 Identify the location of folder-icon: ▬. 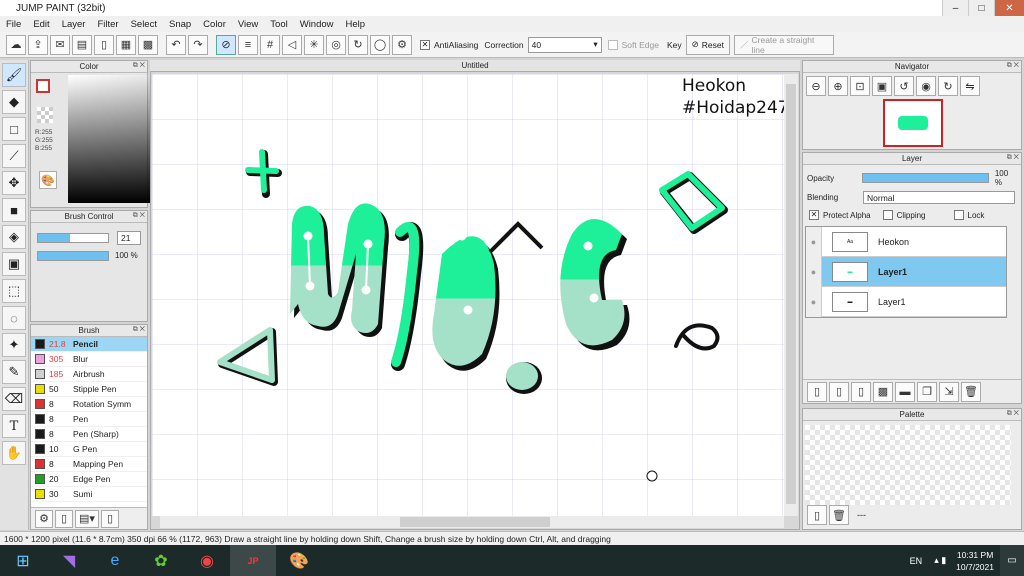
(905, 391).